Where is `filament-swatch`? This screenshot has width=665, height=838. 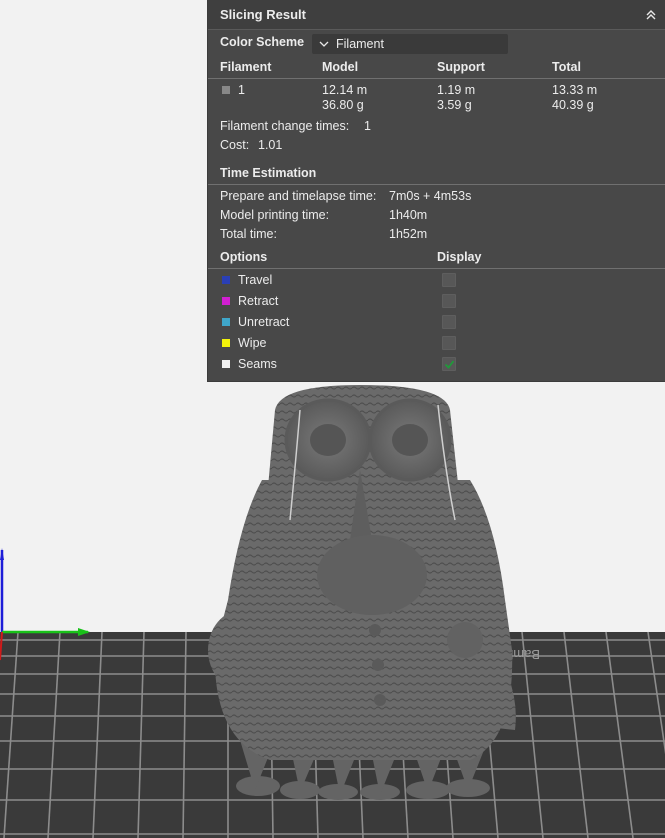
filament-swatch is located at coordinates (226, 90).